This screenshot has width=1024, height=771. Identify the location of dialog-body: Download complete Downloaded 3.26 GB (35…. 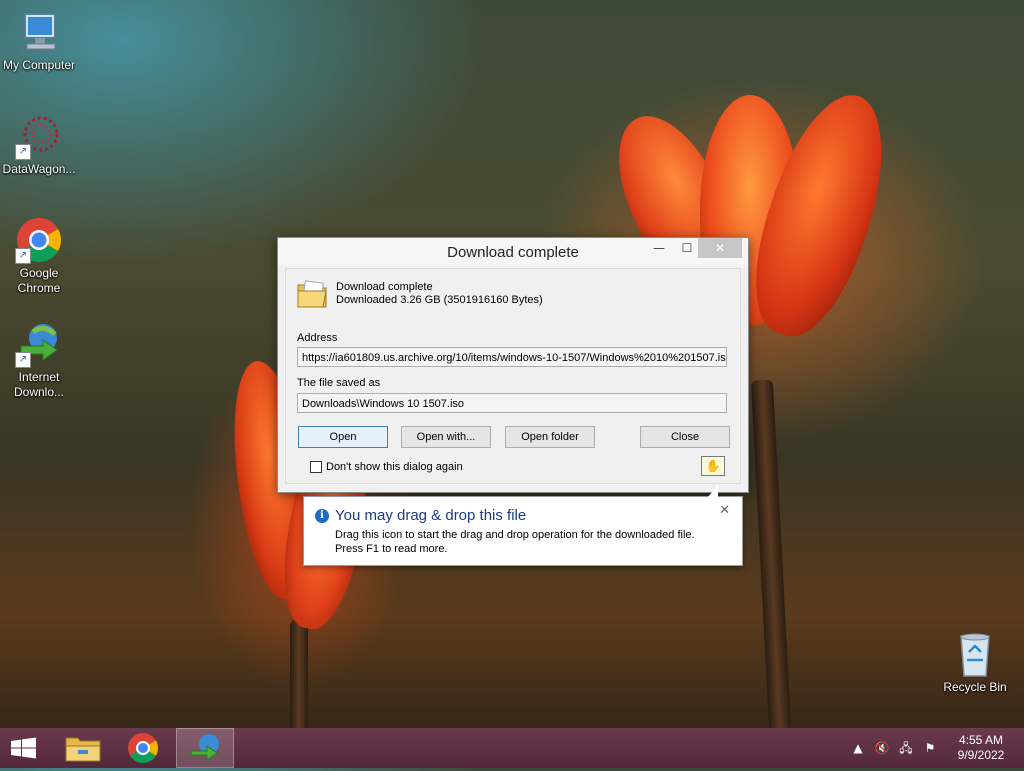
(513, 376).